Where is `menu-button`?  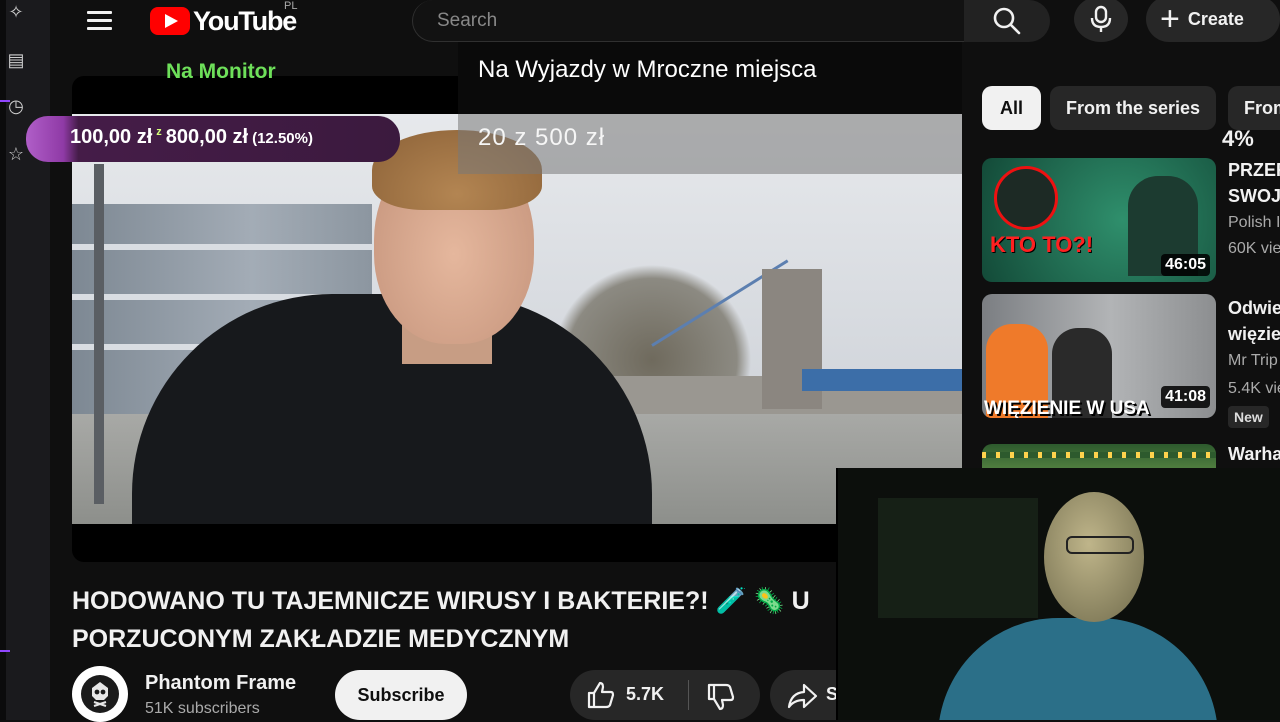
menu-button is located at coordinates (100, 21).